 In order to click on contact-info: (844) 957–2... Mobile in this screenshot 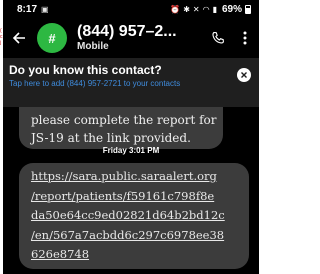, I will do `click(127, 38)`.